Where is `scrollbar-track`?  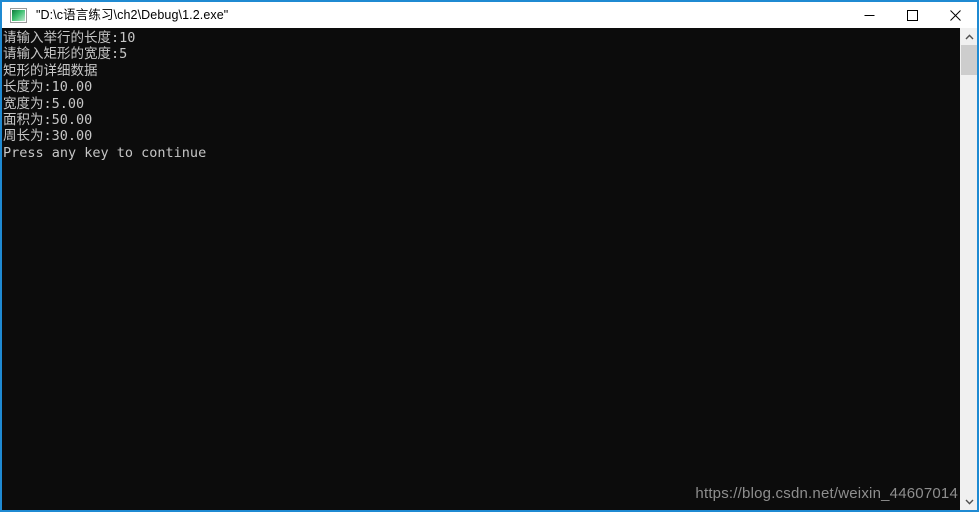
scrollbar-track is located at coordinates (969, 269).